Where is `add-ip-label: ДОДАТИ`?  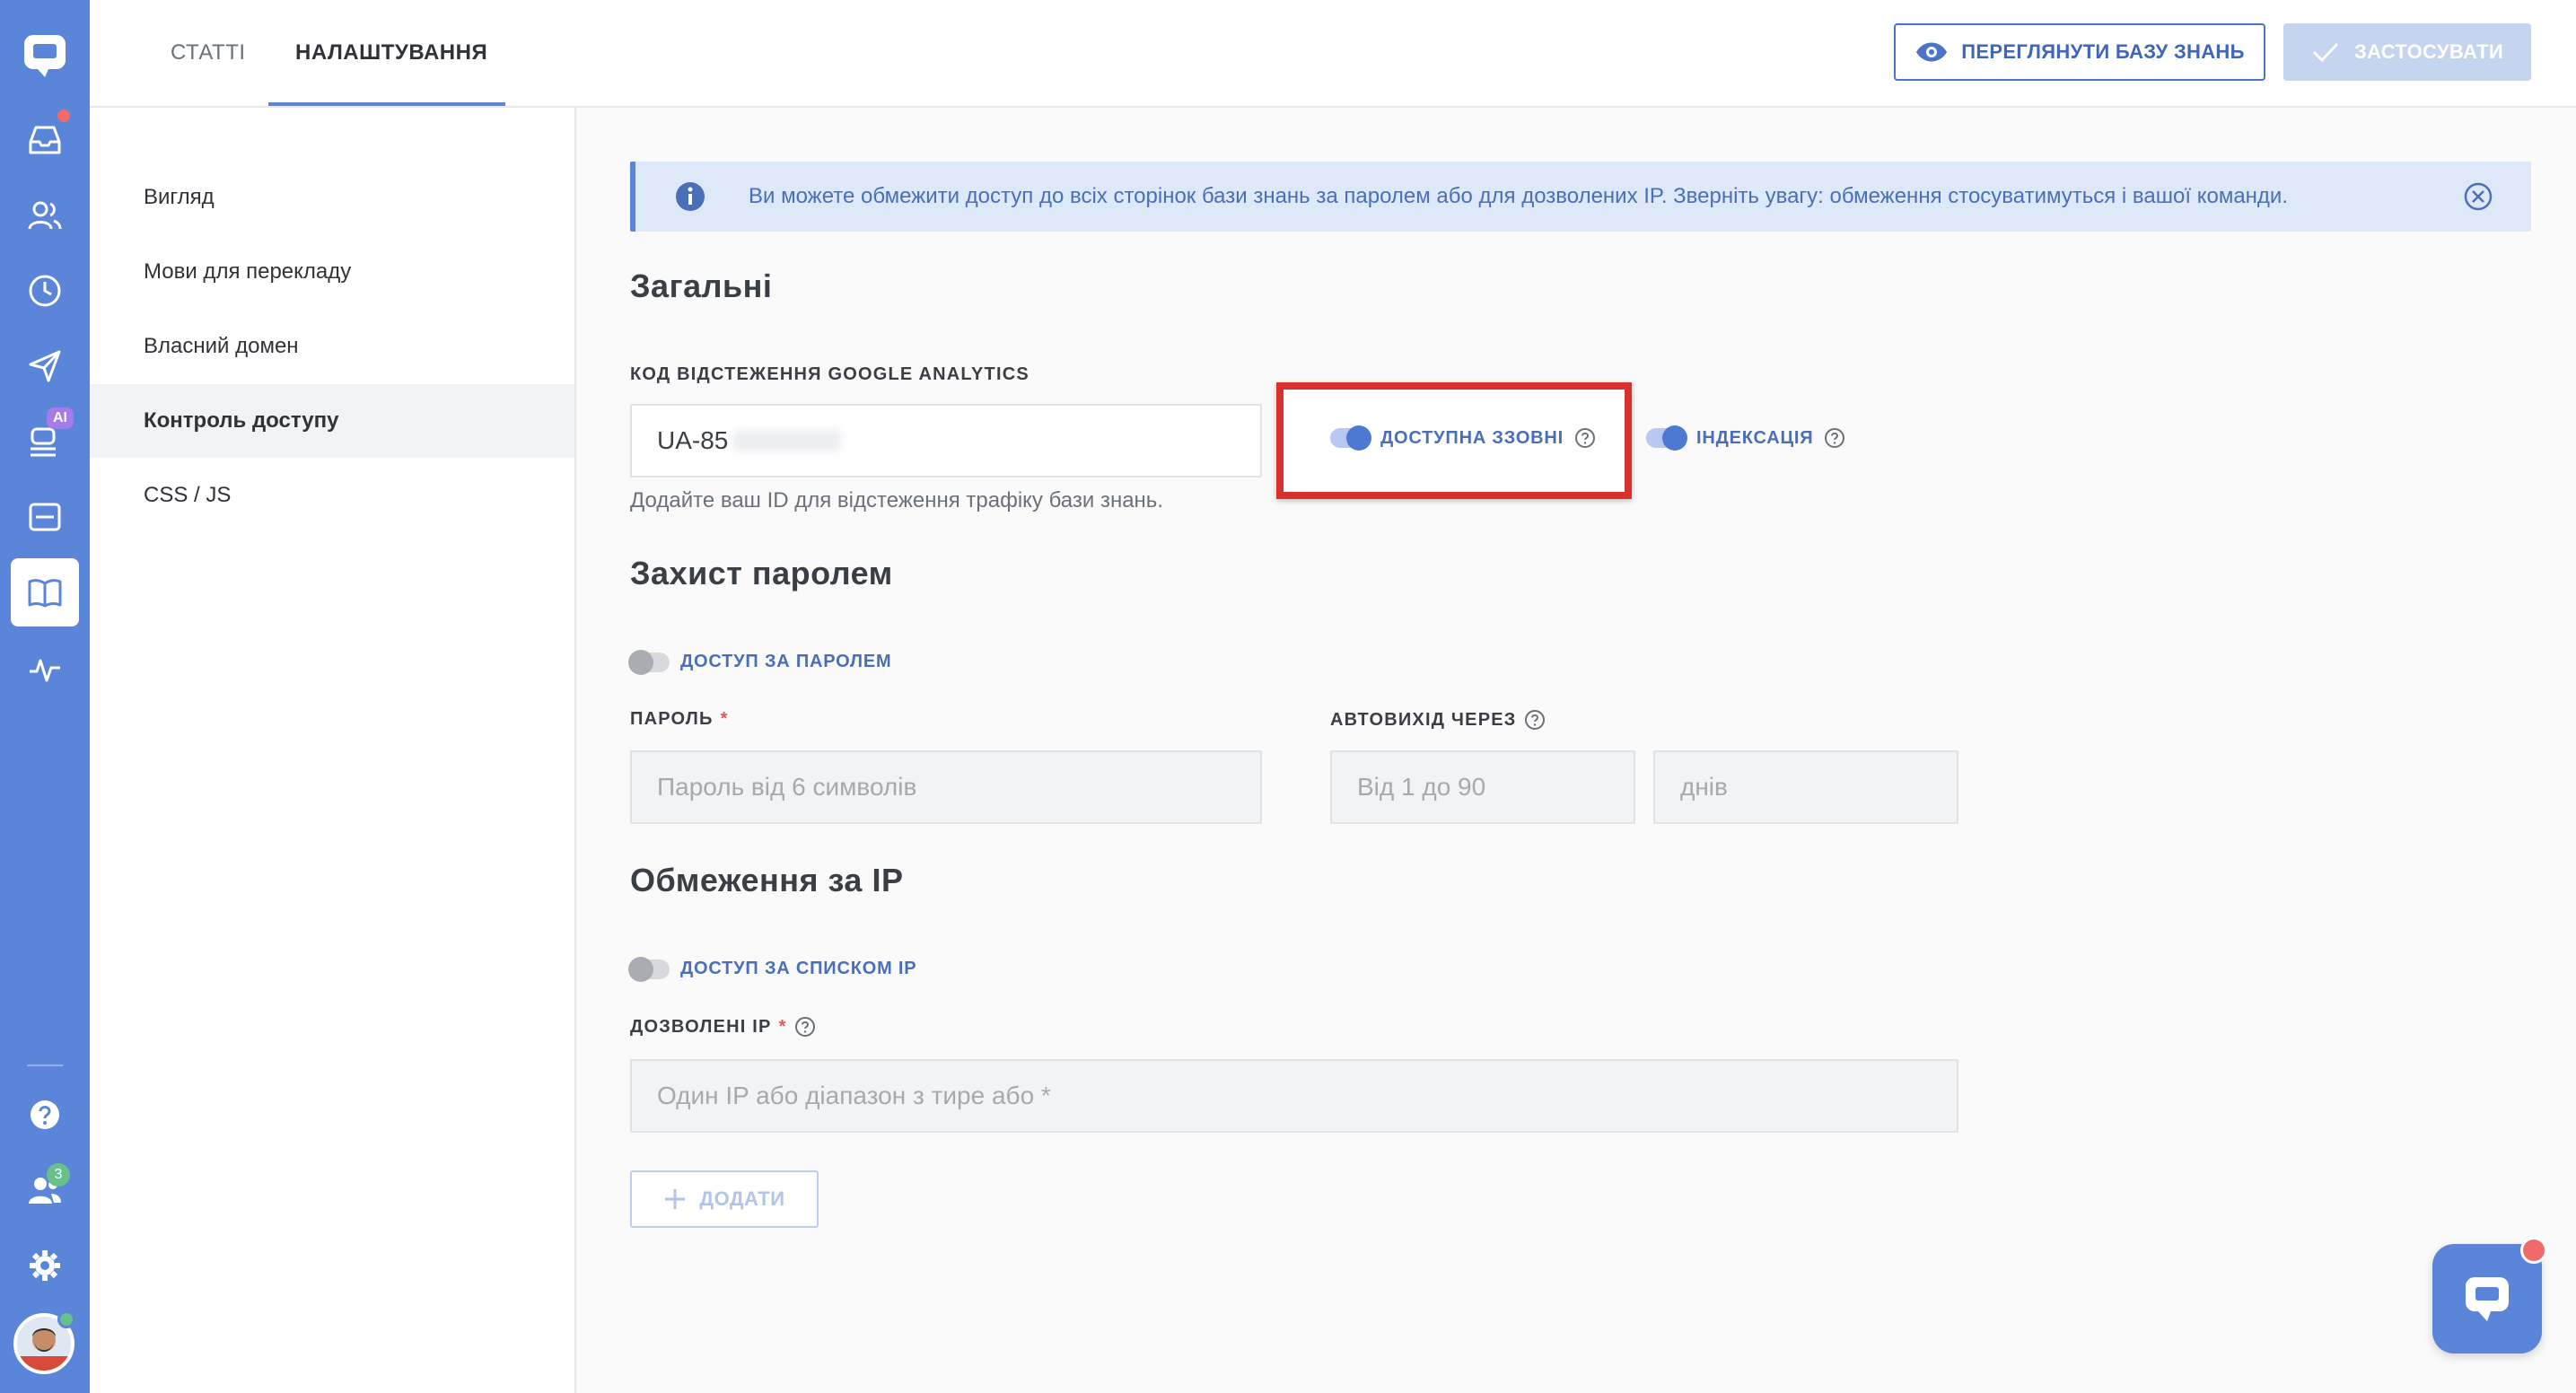
add-ip-label: ДОДАТИ is located at coordinates (742, 1198).